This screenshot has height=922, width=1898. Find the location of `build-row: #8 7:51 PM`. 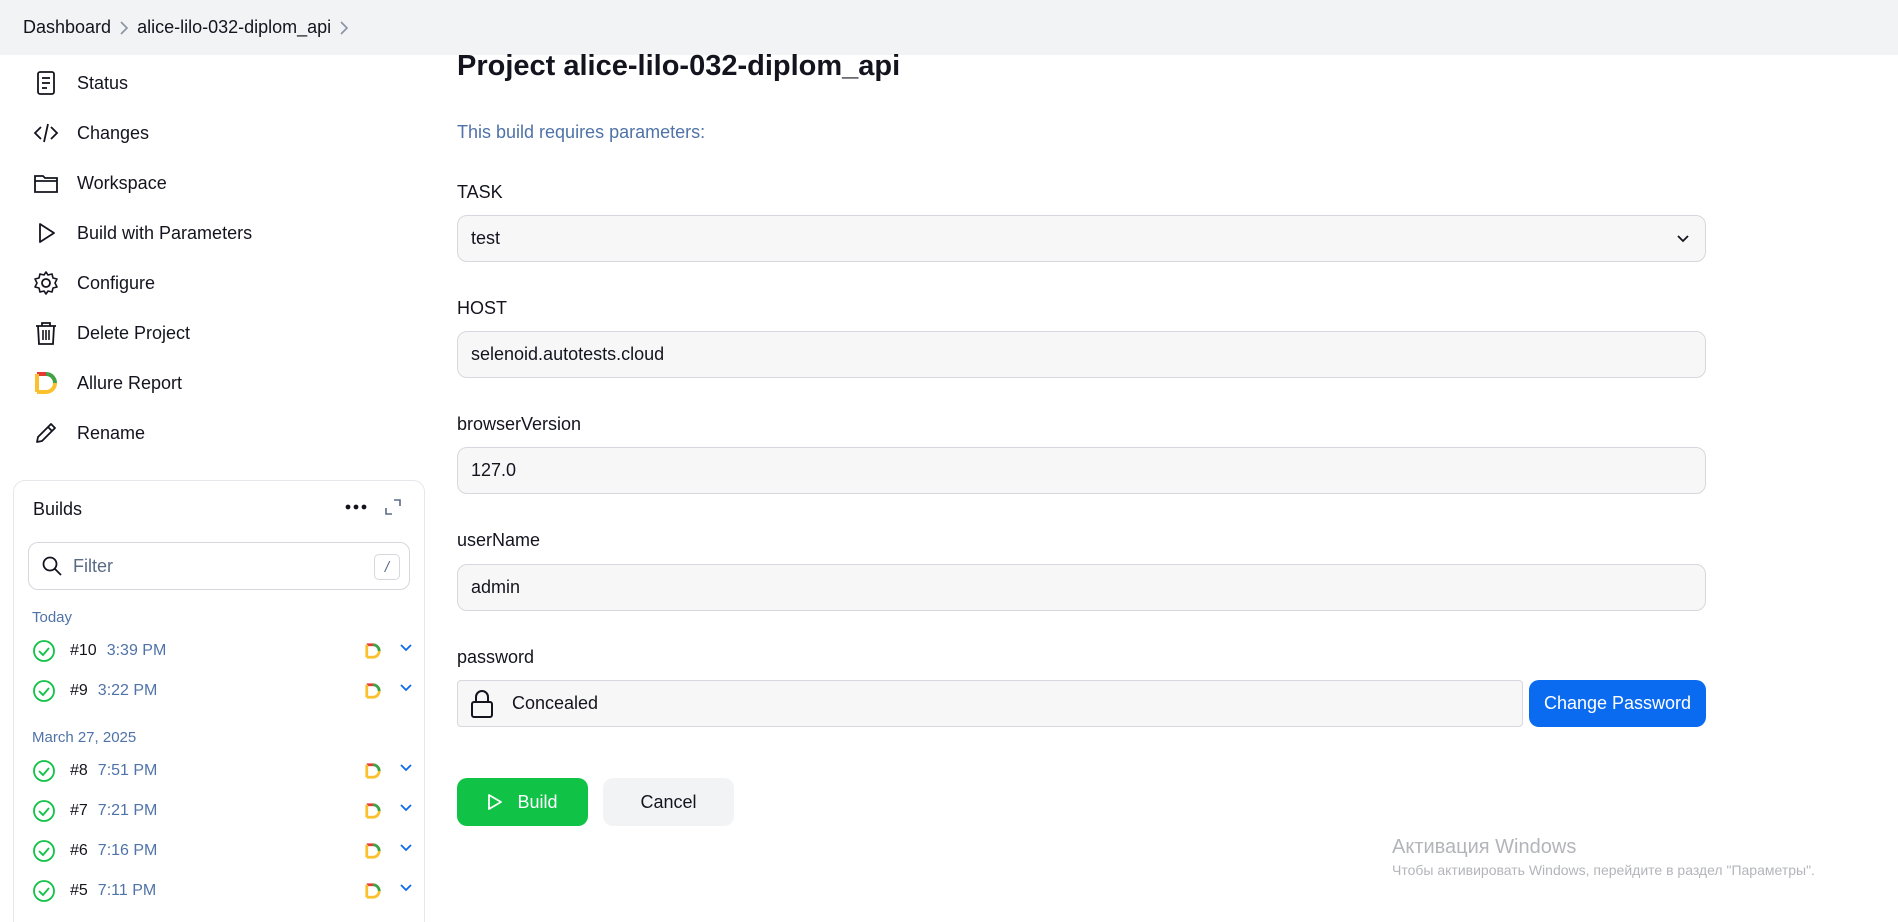

build-row: #8 7:51 PM is located at coordinates (222, 771).